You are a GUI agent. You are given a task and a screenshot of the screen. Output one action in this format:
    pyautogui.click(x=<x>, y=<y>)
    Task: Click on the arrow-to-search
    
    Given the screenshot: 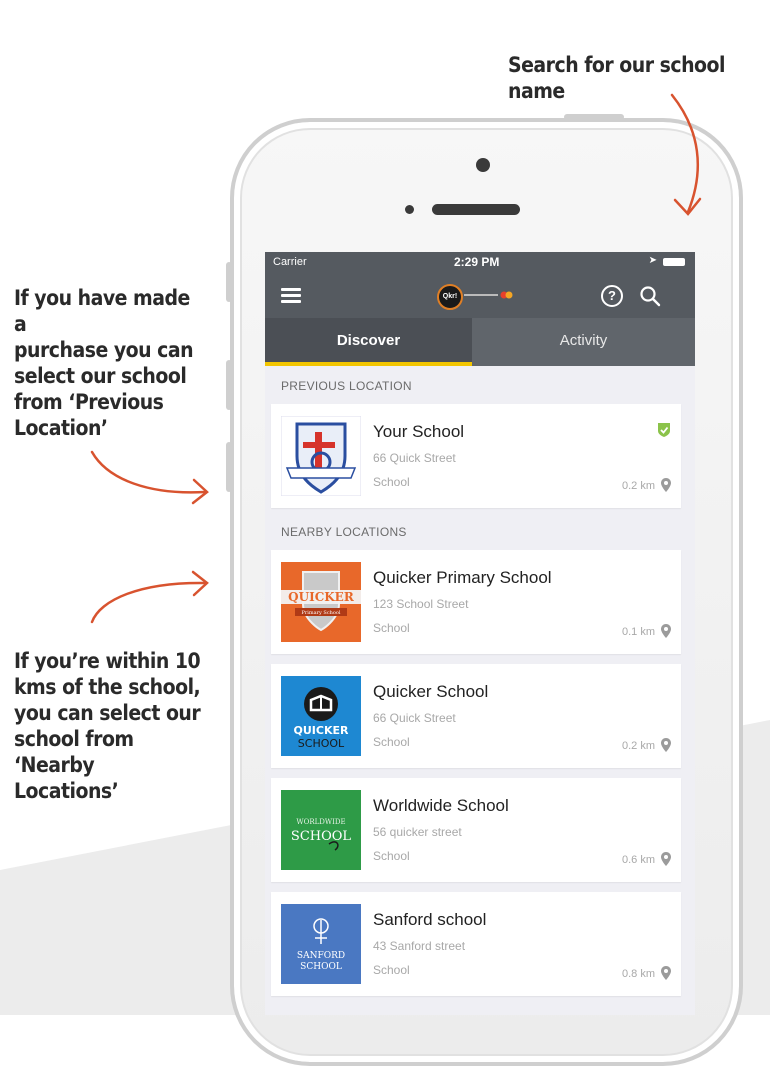 What is the action you would take?
    pyautogui.click(x=684, y=153)
    